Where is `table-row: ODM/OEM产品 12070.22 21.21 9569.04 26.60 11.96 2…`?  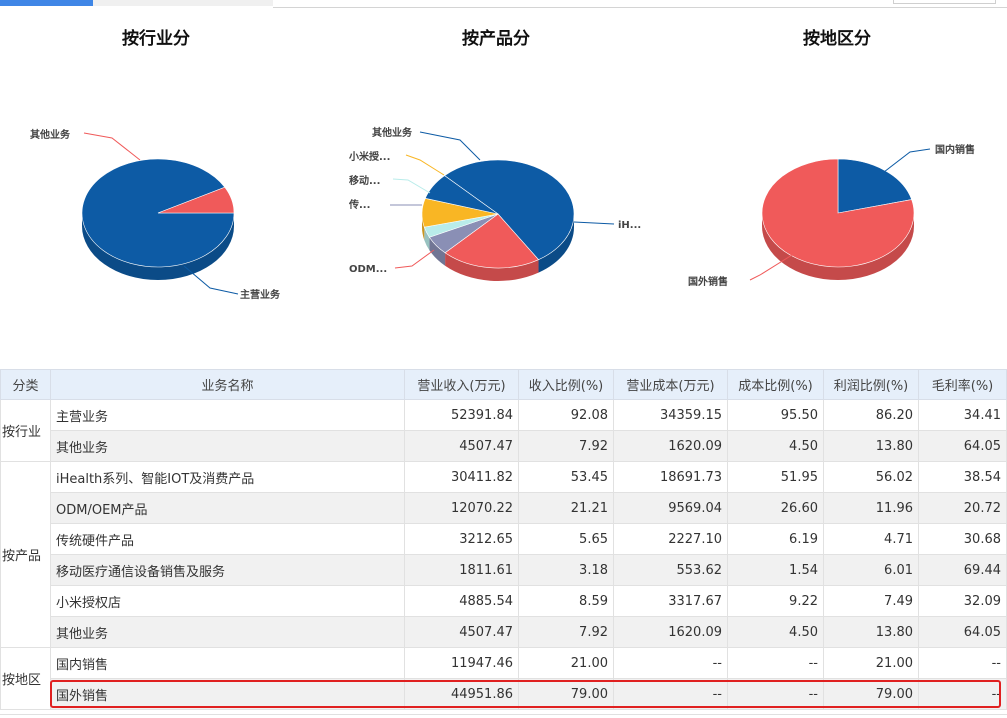 table-row: ODM/OEM产品 12070.22 21.21 9569.04 26.60 11.96 2… is located at coordinates (504, 508).